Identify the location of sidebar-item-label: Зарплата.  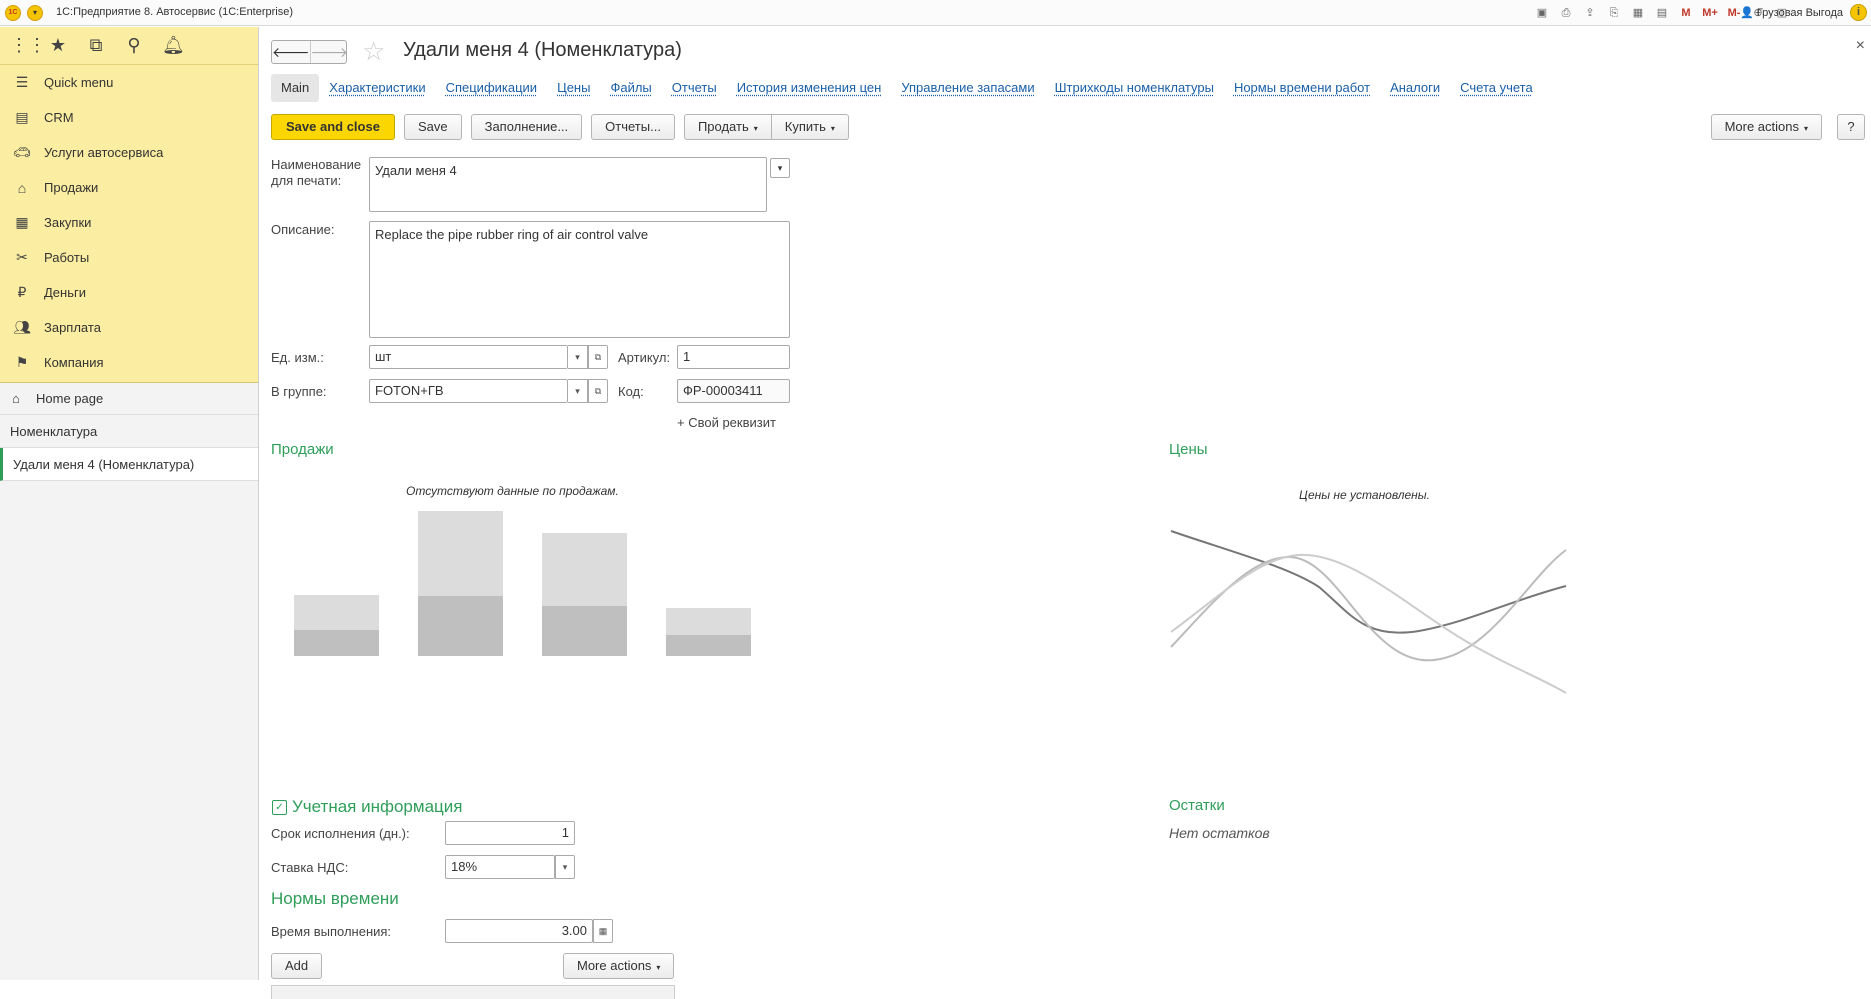
(72, 327).